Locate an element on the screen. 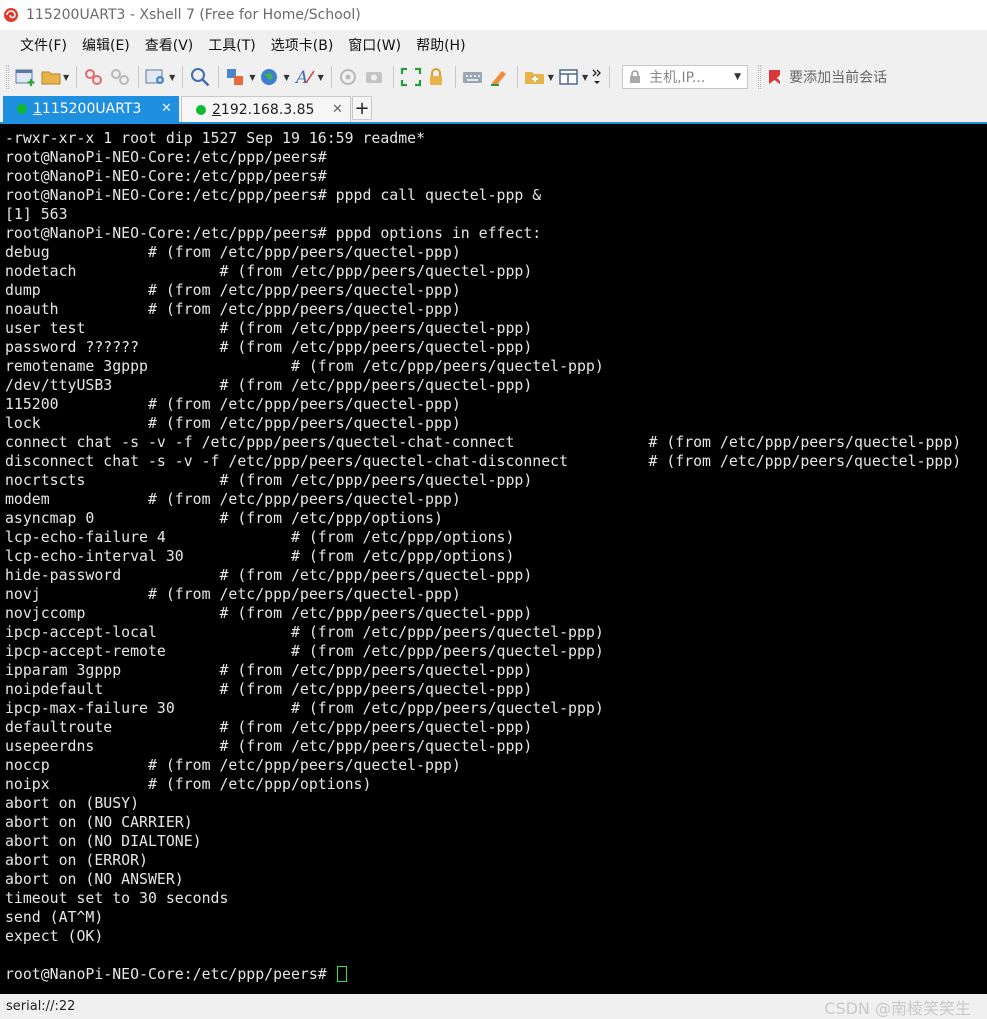  new-tab-button: + is located at coordinates (362, 108).